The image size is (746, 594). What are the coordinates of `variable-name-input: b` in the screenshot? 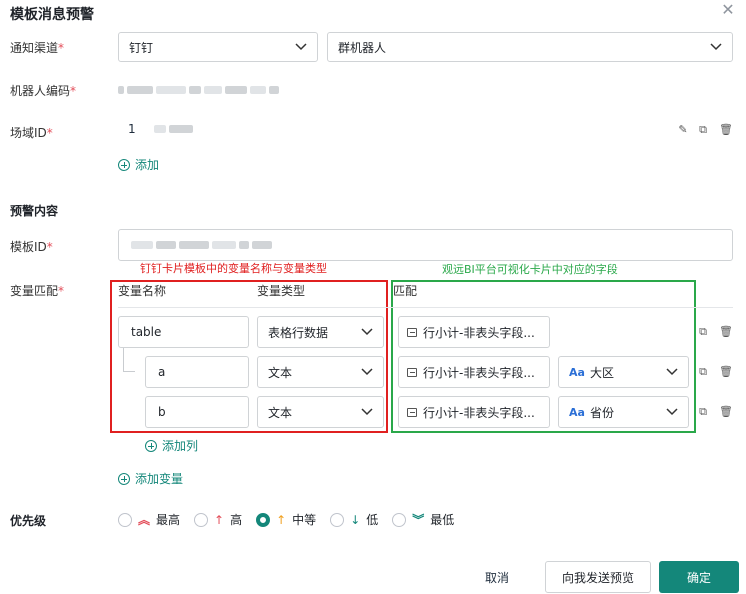 It's located at (197, 412).